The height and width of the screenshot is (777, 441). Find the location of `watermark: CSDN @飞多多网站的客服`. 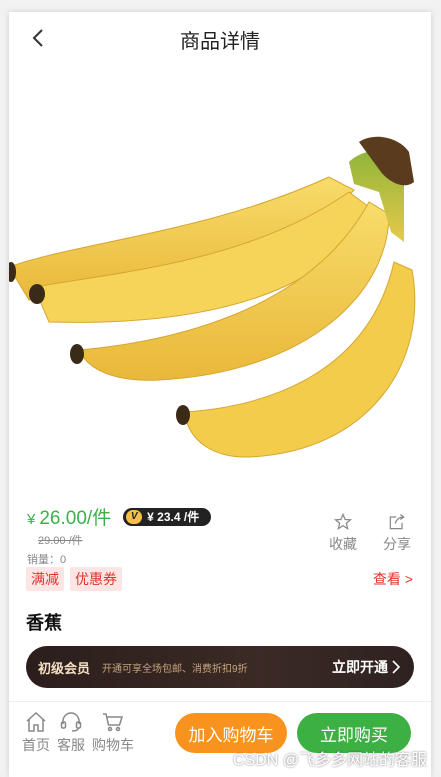

watermark: CSDN @飞多多网站的客服 is located at coordinates (329, 760).